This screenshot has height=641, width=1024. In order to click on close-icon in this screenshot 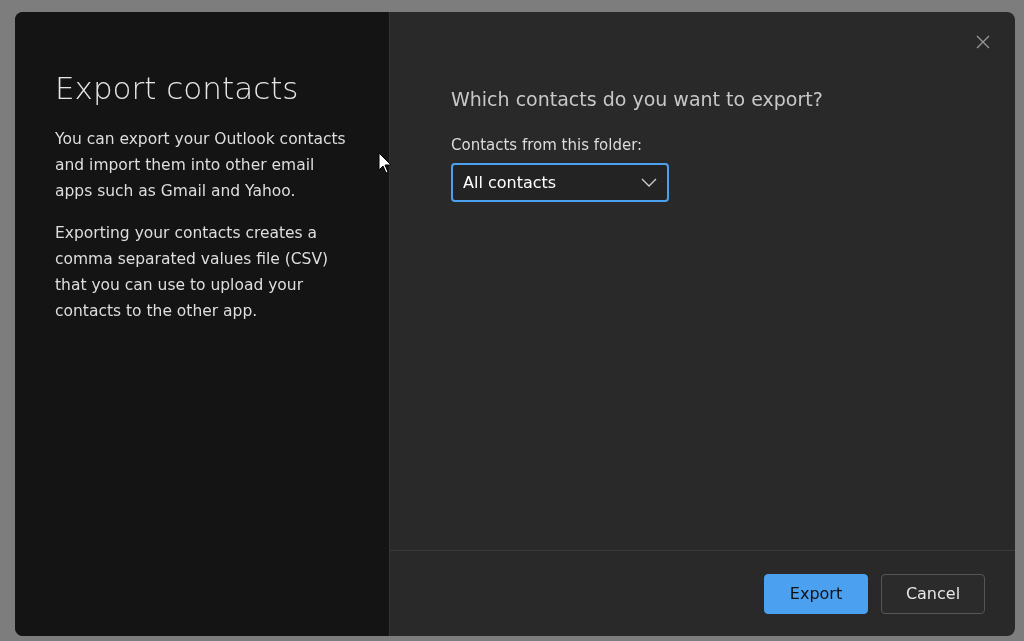, I will do `click(983, 42)`.